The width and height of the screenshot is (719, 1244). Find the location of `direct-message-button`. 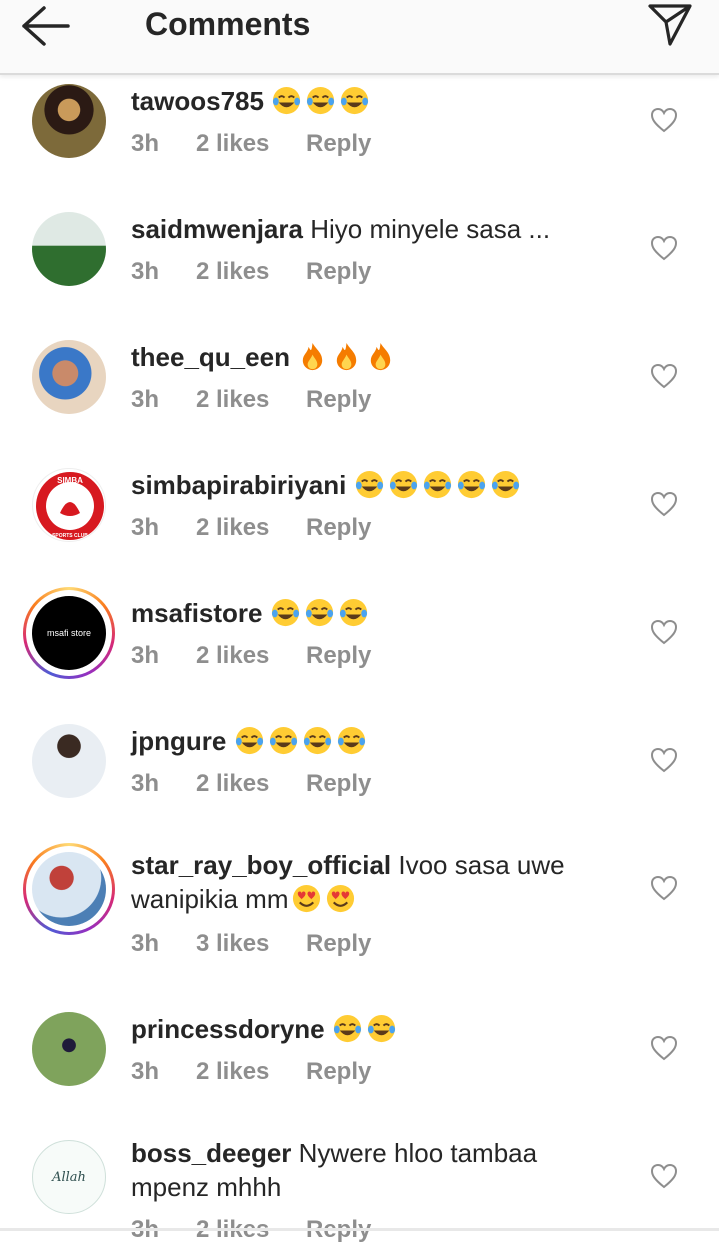

direct-message-button is located at coordinates (670, 25).